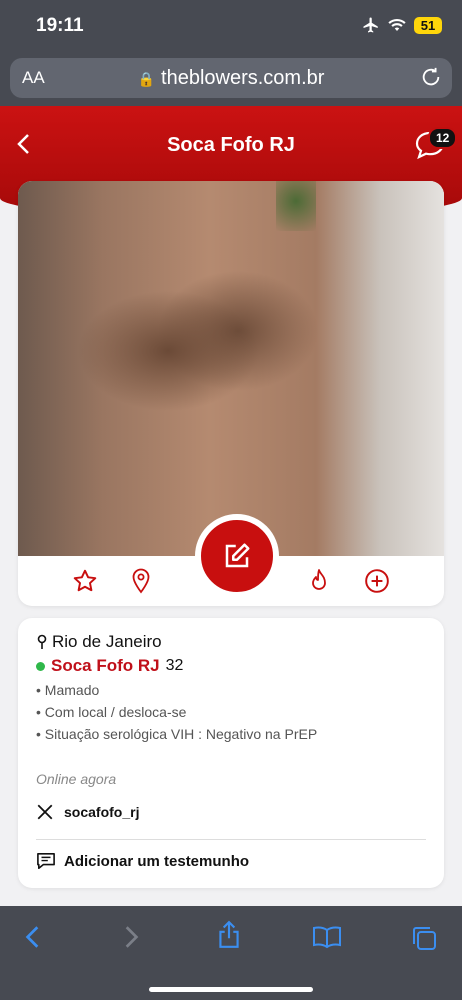  Describe the element at coordinates (231, 953) in the screenshot. I see `browser-bottom-bar` at that location.